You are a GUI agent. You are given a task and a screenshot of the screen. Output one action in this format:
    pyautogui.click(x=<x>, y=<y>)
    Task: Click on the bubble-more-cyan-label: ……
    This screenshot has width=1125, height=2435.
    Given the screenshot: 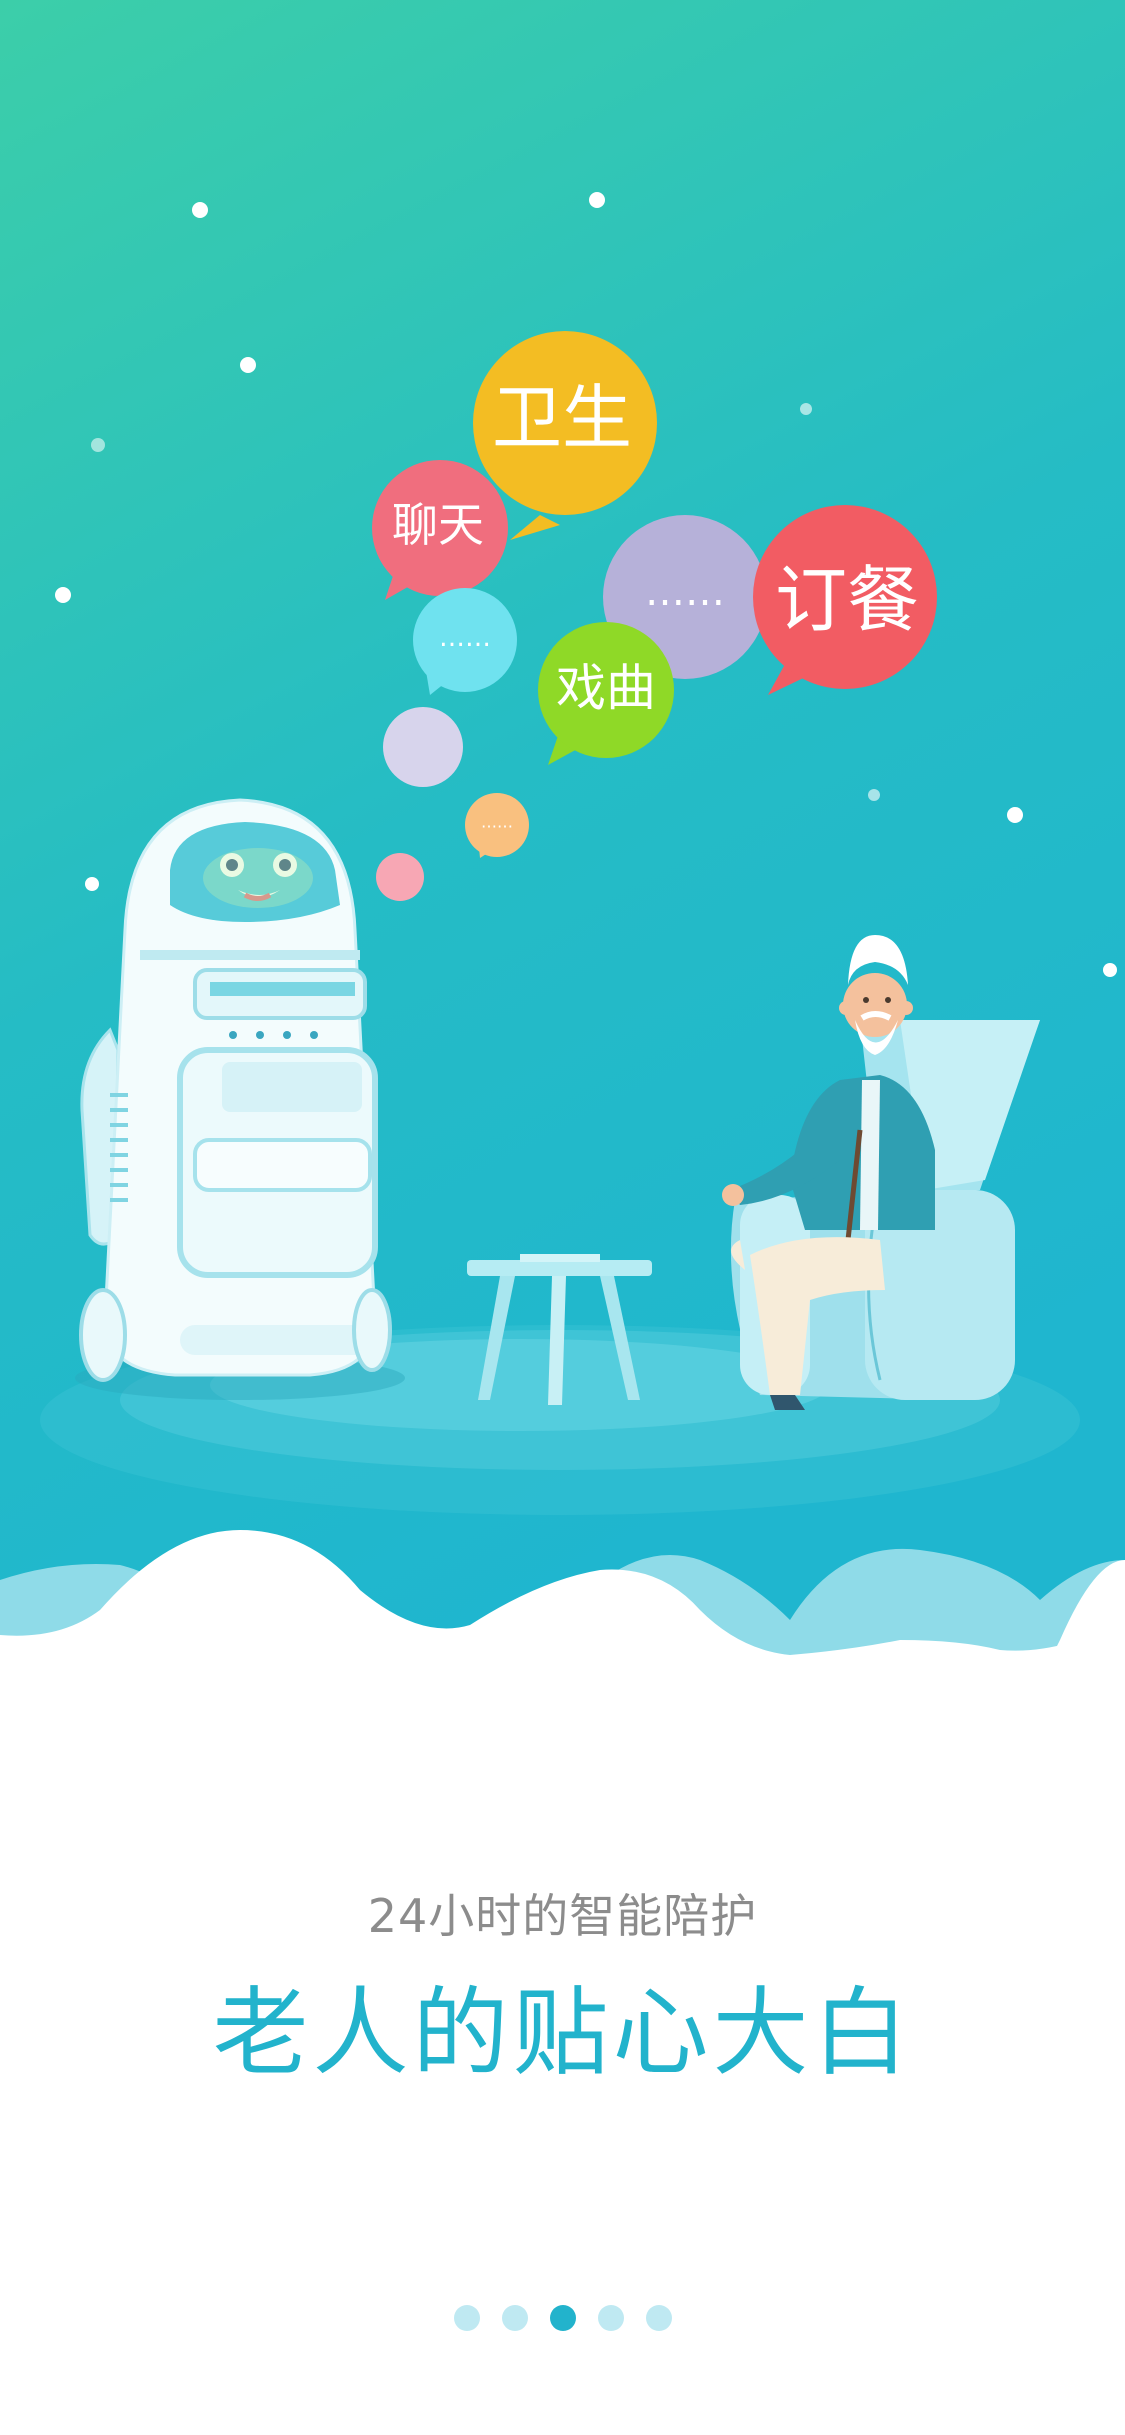 What is the action you would take?
    pyautogui.click(x=465, y=638)
    